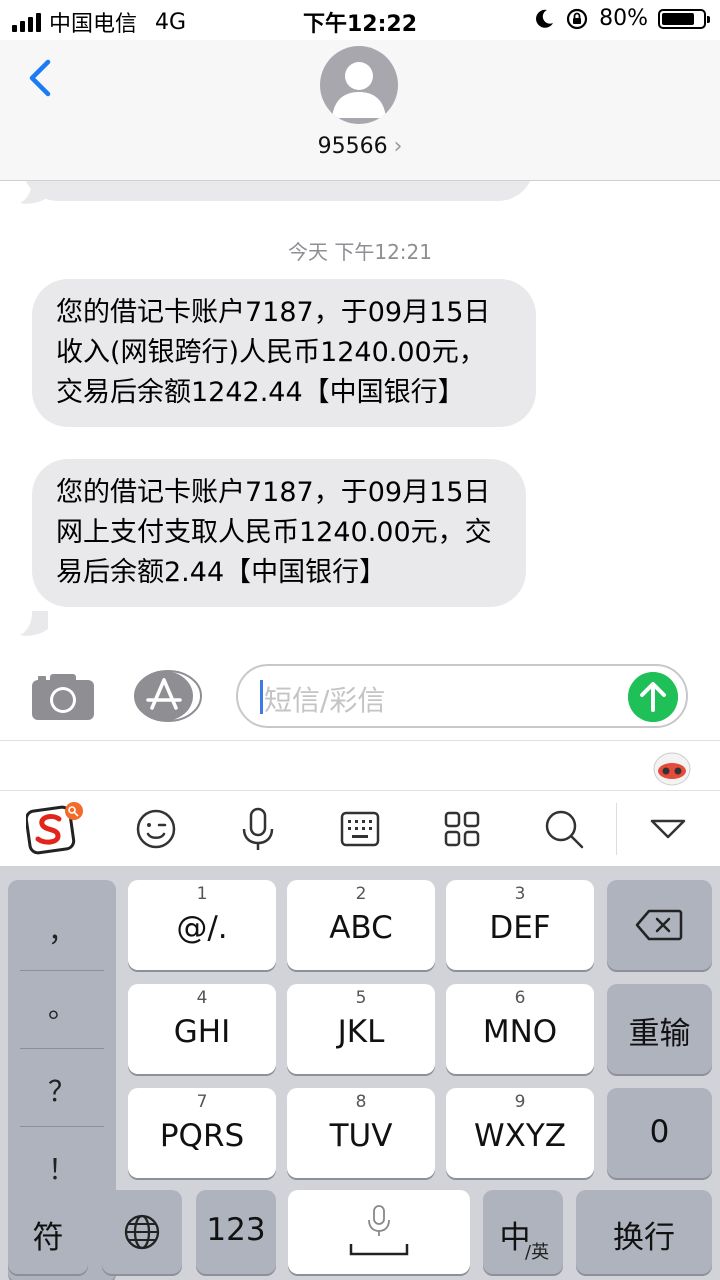 This screenshot has width=720, height=1280. What do you see at coordinates (168, 696) in the screenshot?
I see `app-store-icon` at bounding box center [168, 696].